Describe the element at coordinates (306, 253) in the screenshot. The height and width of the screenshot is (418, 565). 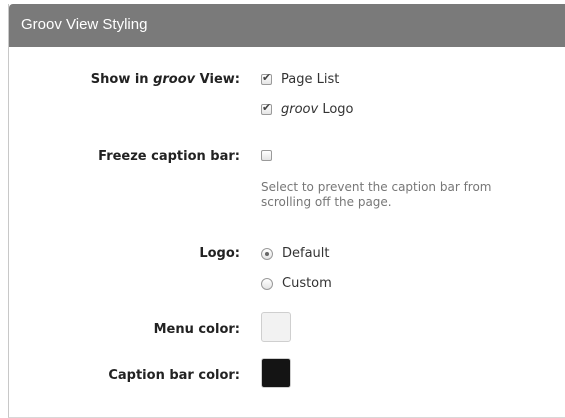
I see `logo-default-label: Default` at that location.